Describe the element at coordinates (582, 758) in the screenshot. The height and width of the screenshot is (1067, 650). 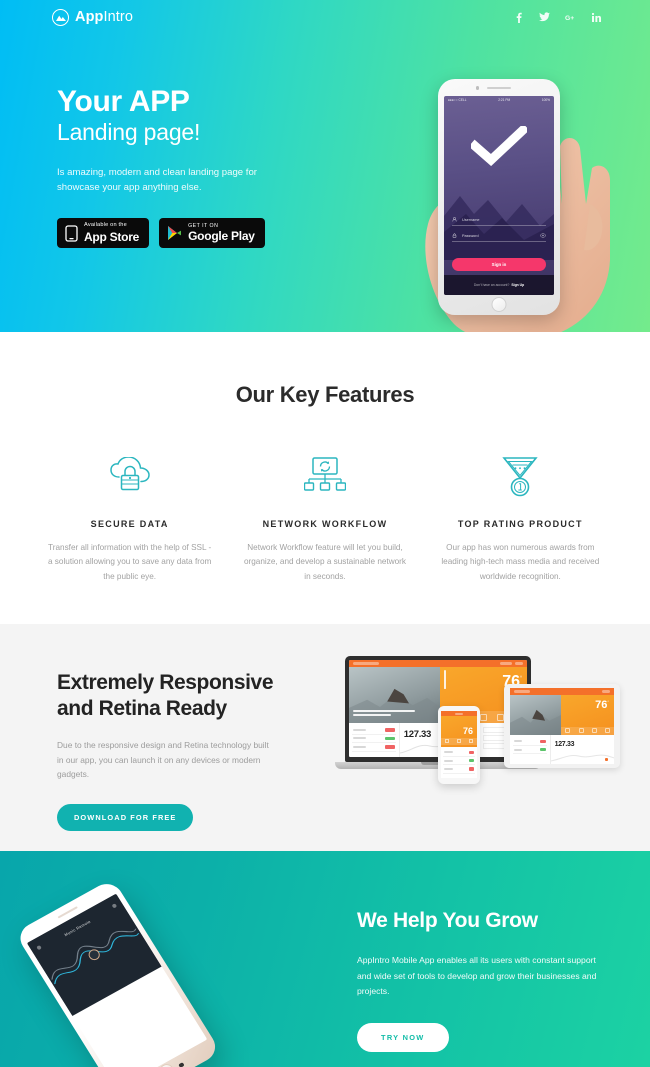
I see `sparkline` at that location.